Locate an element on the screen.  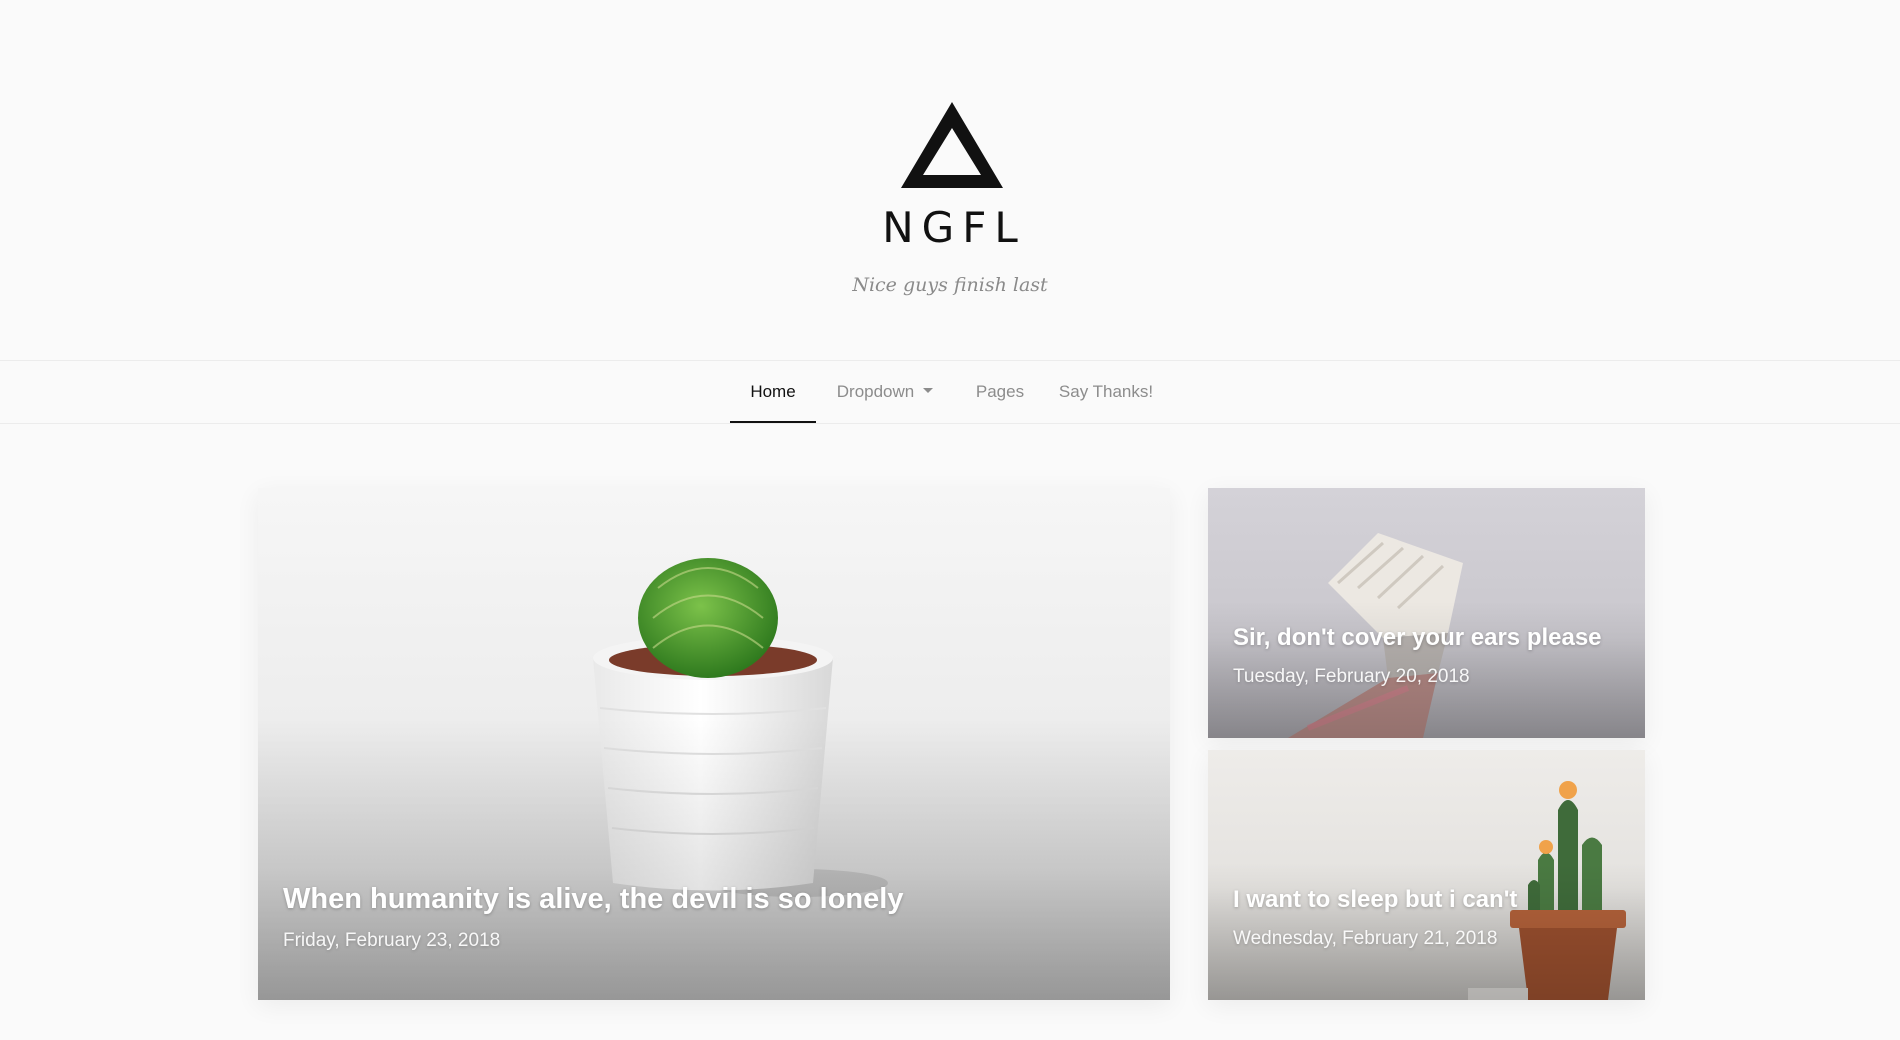
caret-down-icon is located at coordinates (928, 391).